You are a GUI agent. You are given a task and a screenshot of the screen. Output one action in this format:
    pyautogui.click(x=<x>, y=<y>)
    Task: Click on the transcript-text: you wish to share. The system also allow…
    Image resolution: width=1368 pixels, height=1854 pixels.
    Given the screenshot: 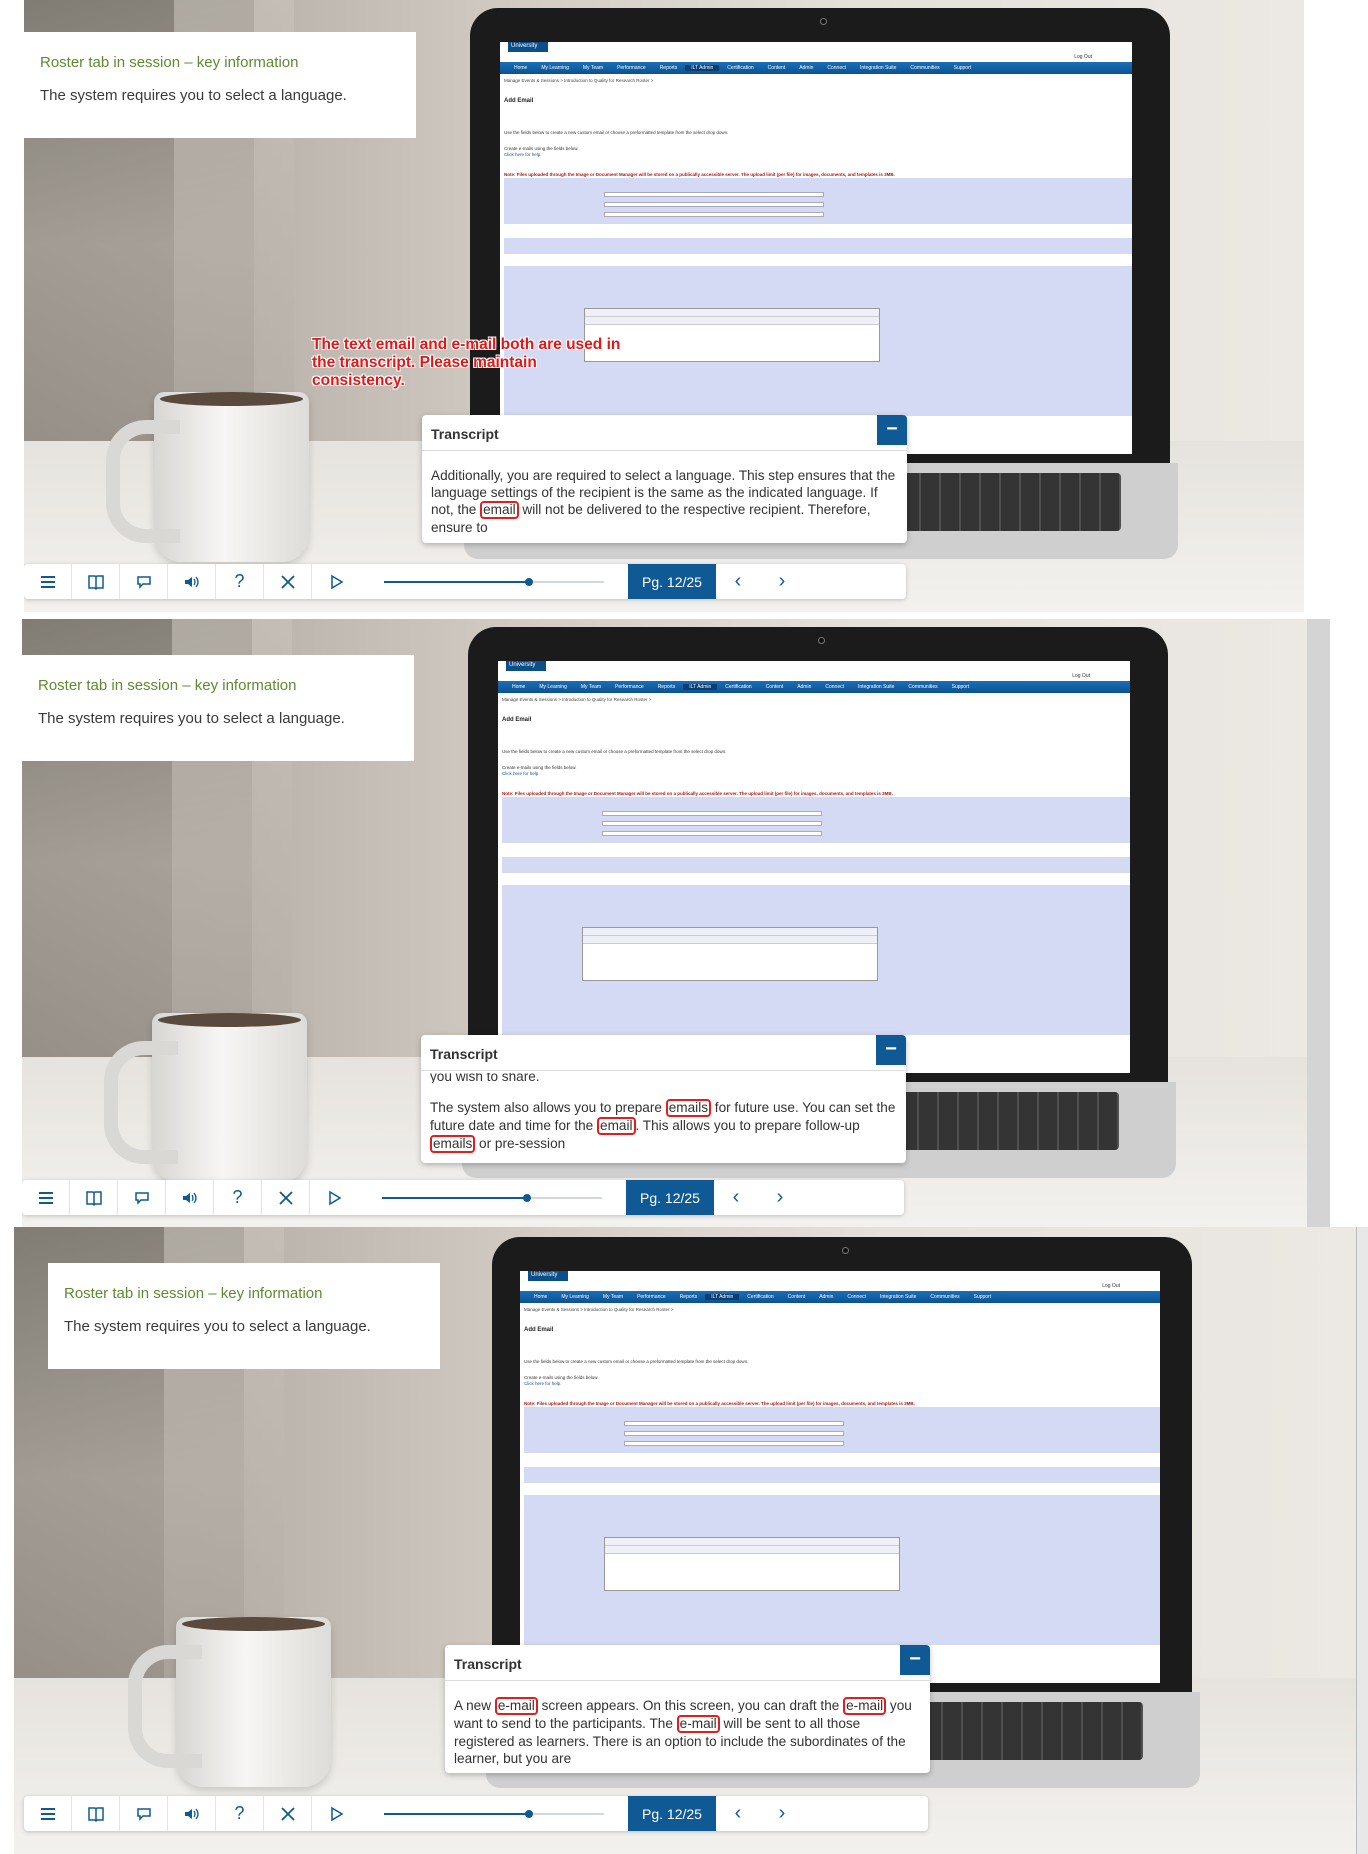 What is the action you would take?
    pyautogui.click(x=663, y=1113)
    